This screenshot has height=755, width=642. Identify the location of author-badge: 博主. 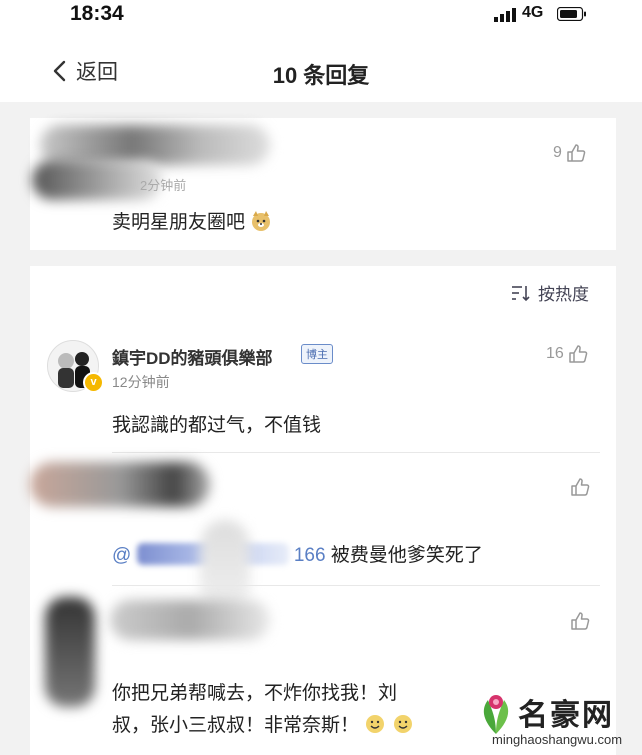
(317, 354).